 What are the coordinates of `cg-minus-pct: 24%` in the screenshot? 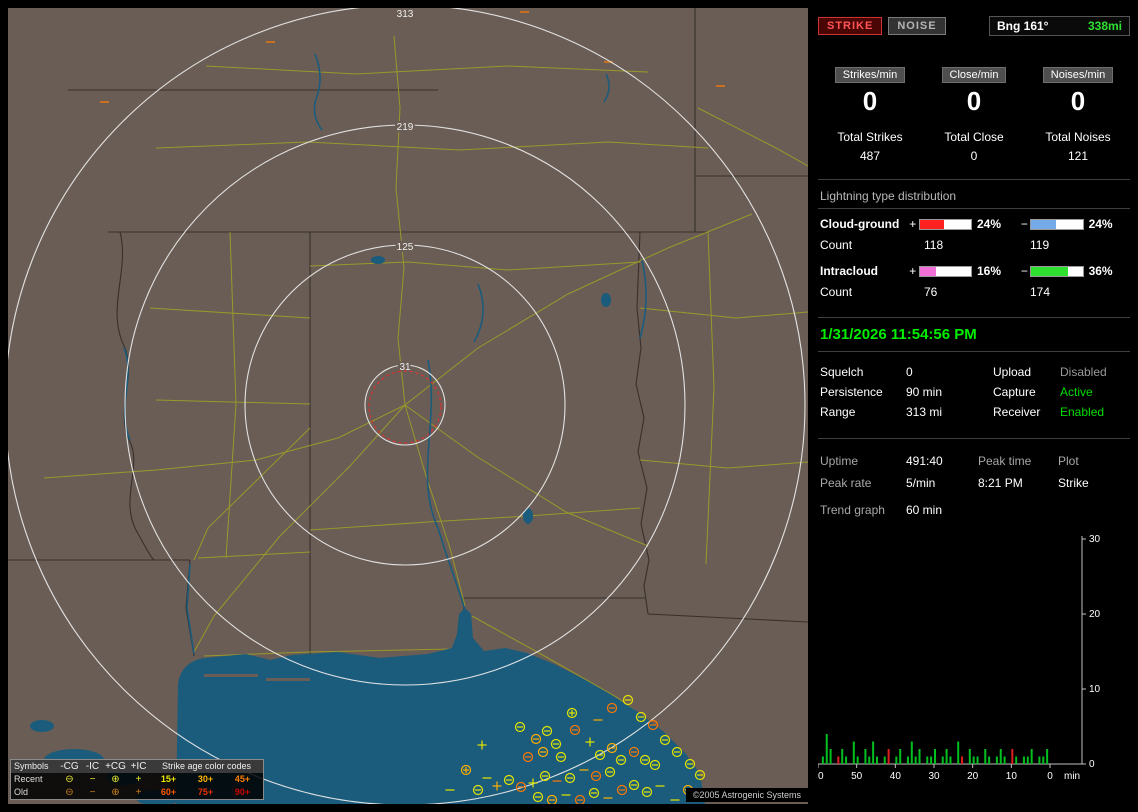 It's located at (1100, 224).